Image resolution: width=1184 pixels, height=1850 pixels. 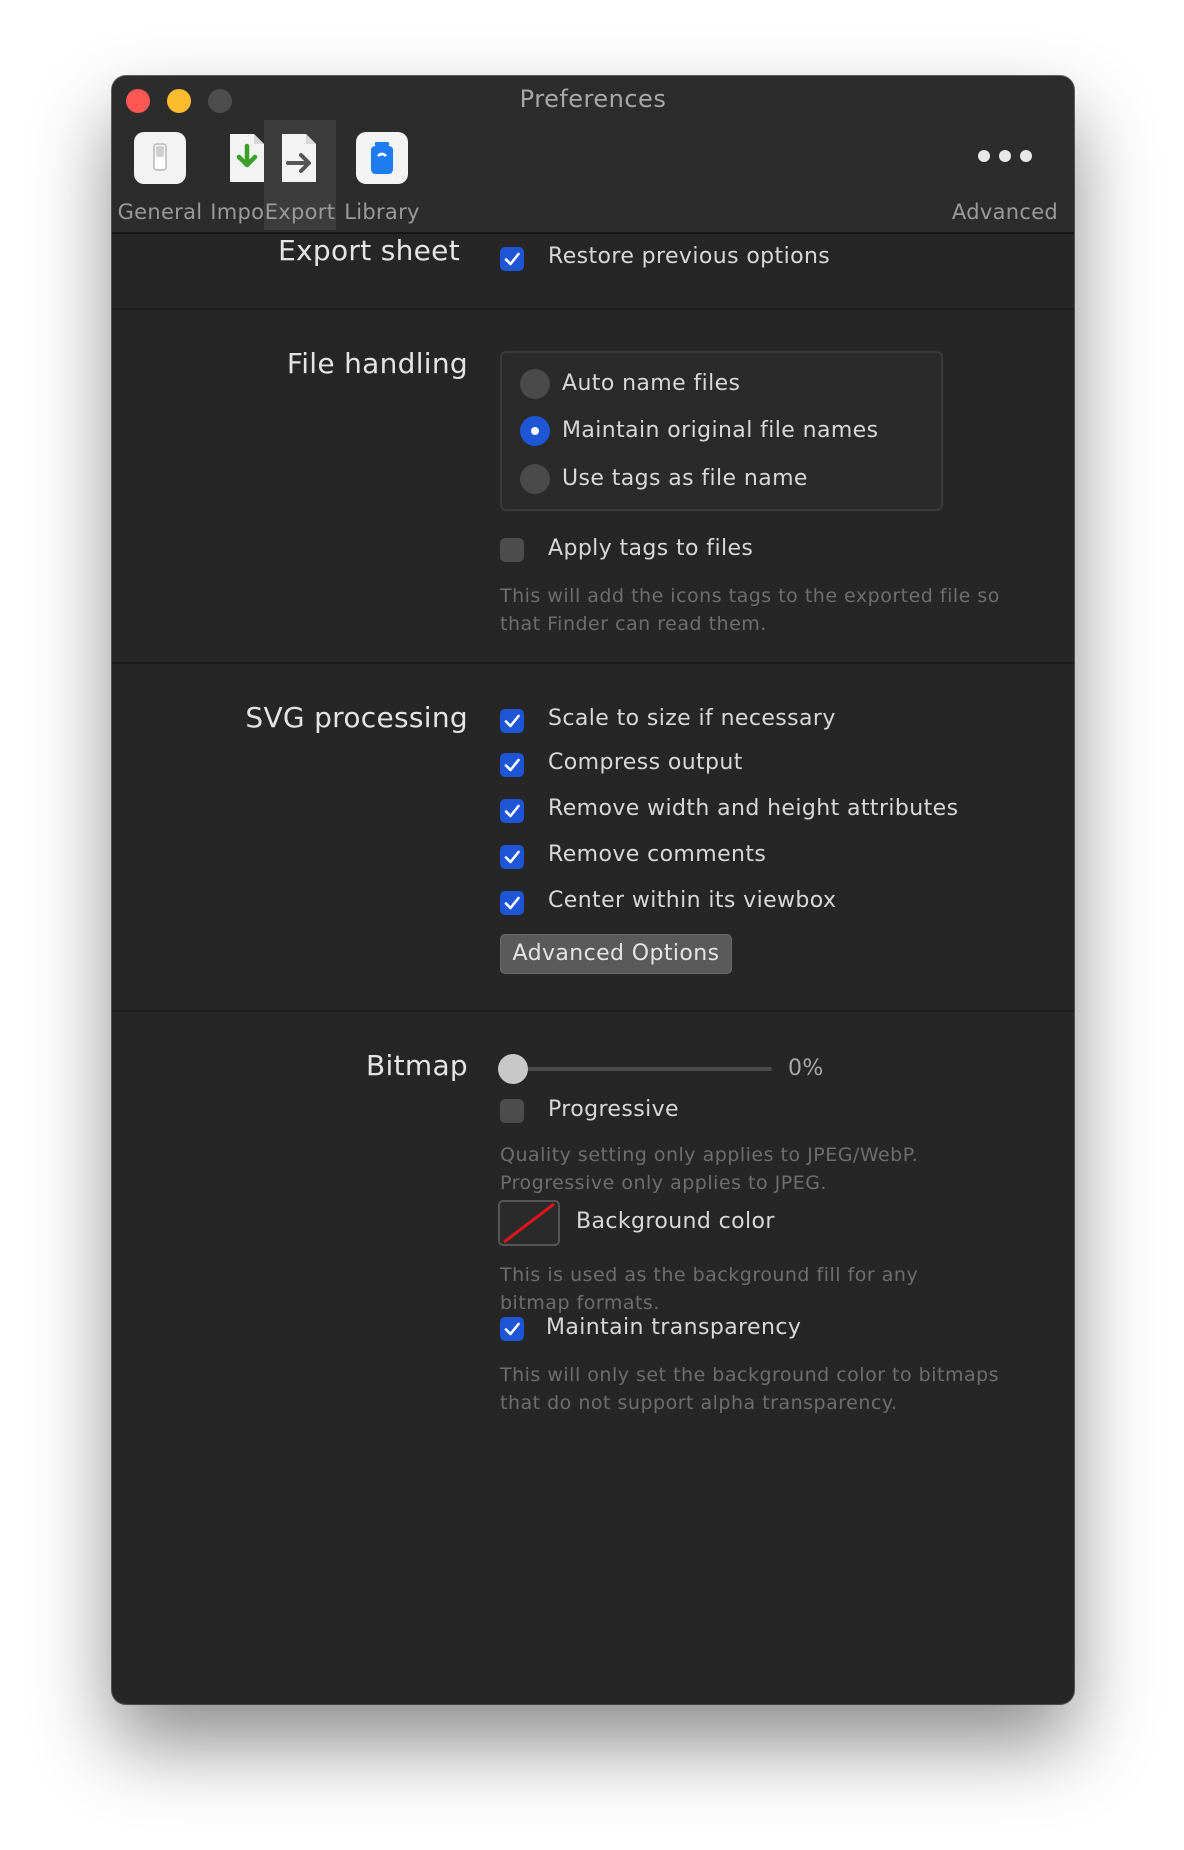 What do you see at coordinates (512, 1111) in the screenshot?
I see `progressive-checkbox` at bounding box center [512, 1111].